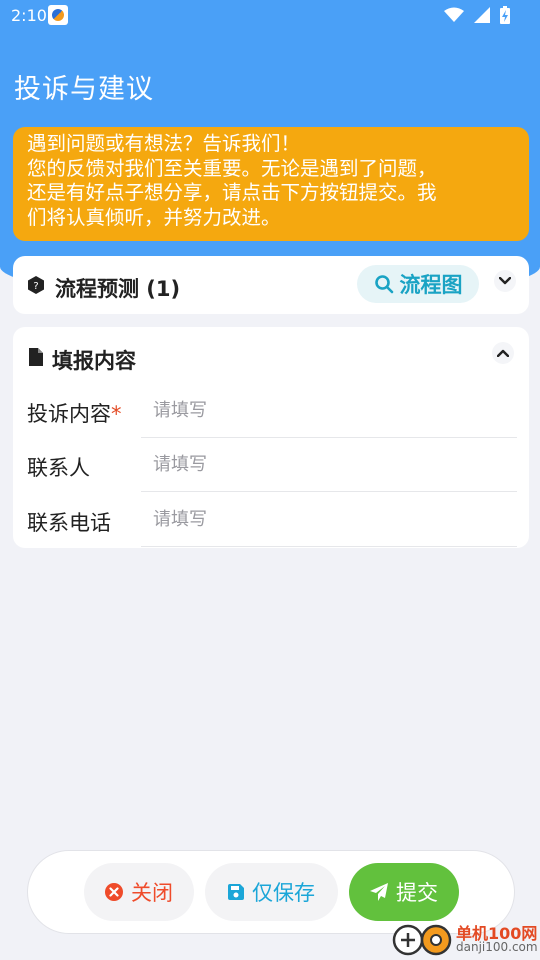 The image size is (540, 960). Describe the element at coordinates (164, 143) in the screenshot. I see `notice-line: 遇到问题或有想法？告诉我们！` at that location.